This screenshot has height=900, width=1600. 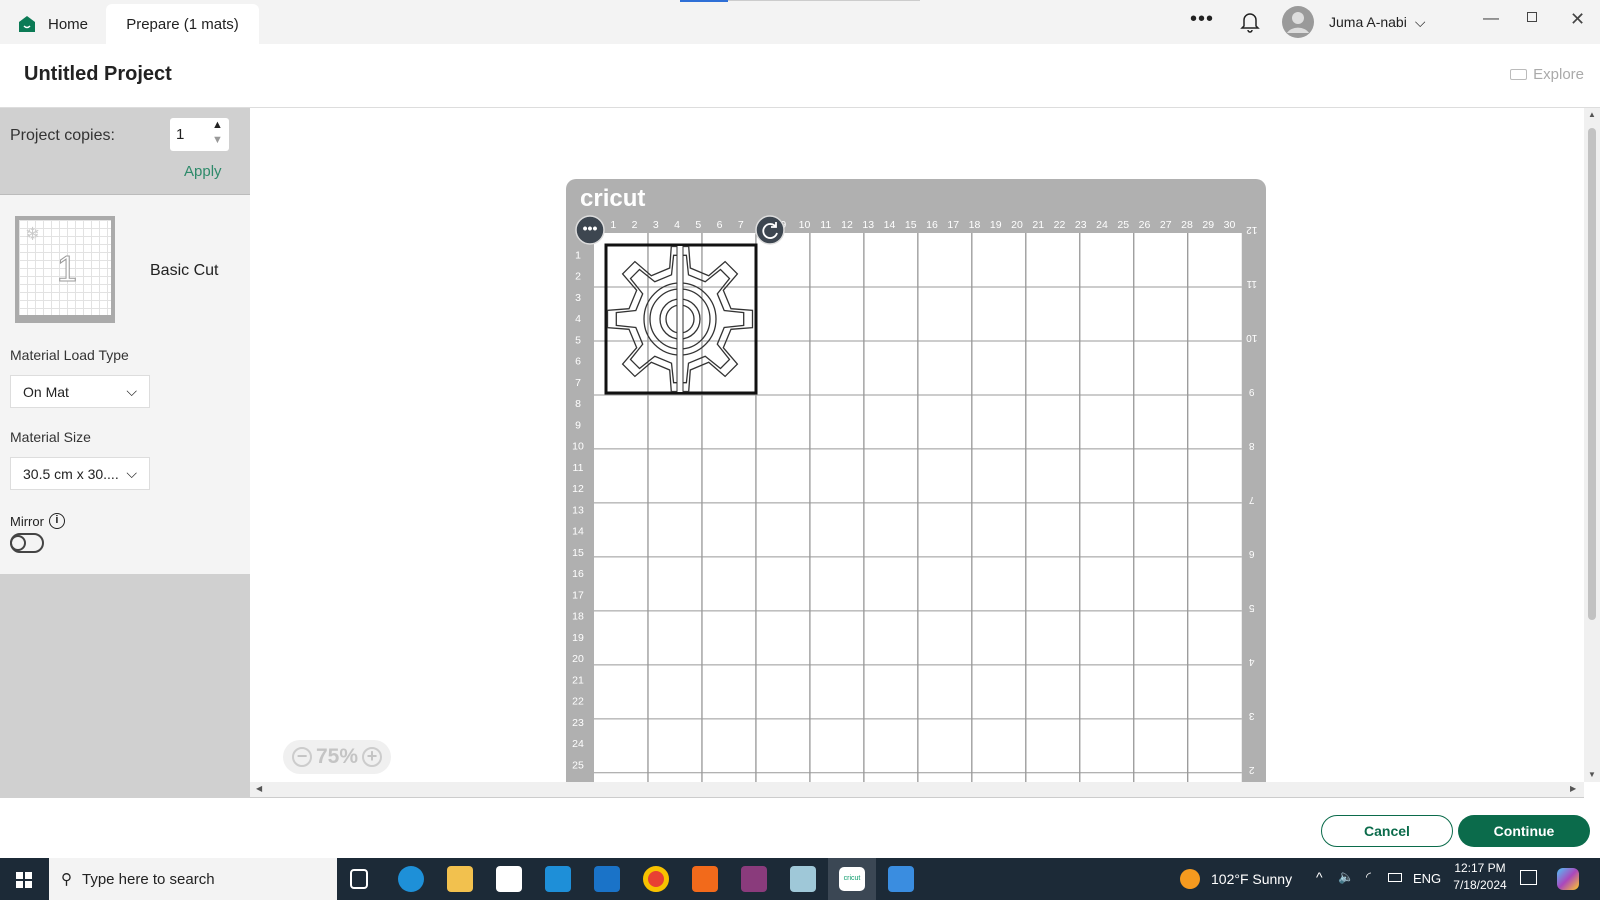 I want to click on ruler-tick-label: 30, so click(x=1230, y=225).